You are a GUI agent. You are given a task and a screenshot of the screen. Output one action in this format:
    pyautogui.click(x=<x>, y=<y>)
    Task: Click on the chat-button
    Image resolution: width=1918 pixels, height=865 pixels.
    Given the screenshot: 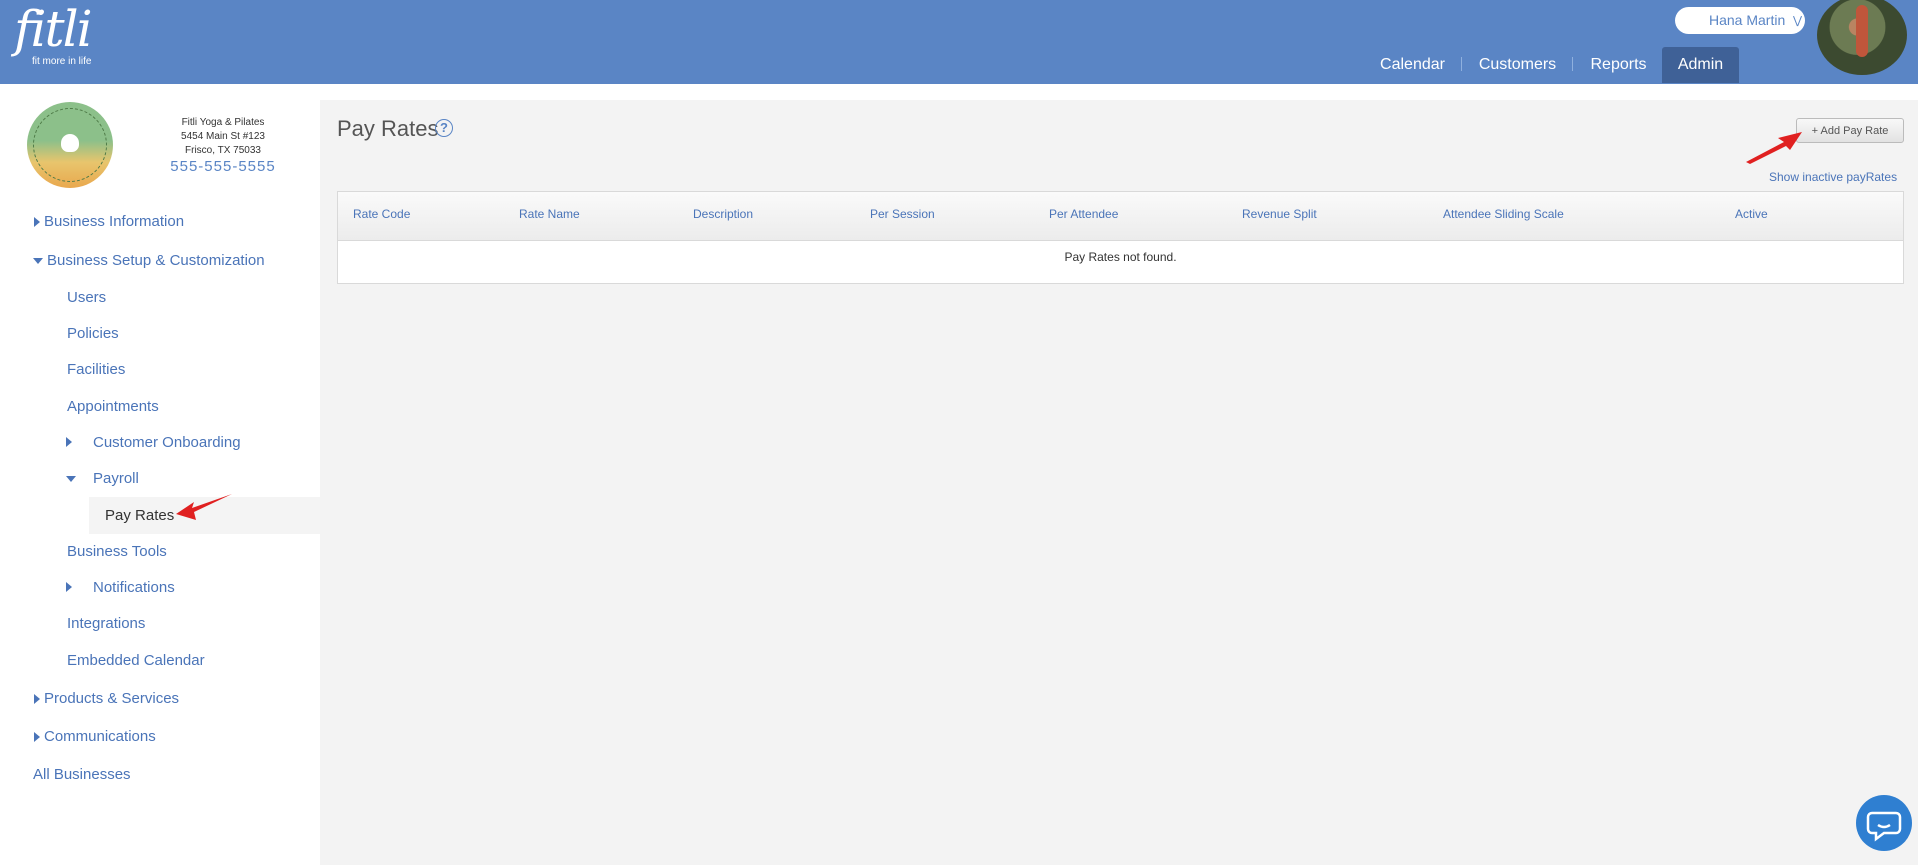 What is the action you would take?
    pyautogui.click(x=1884, y=823)
    